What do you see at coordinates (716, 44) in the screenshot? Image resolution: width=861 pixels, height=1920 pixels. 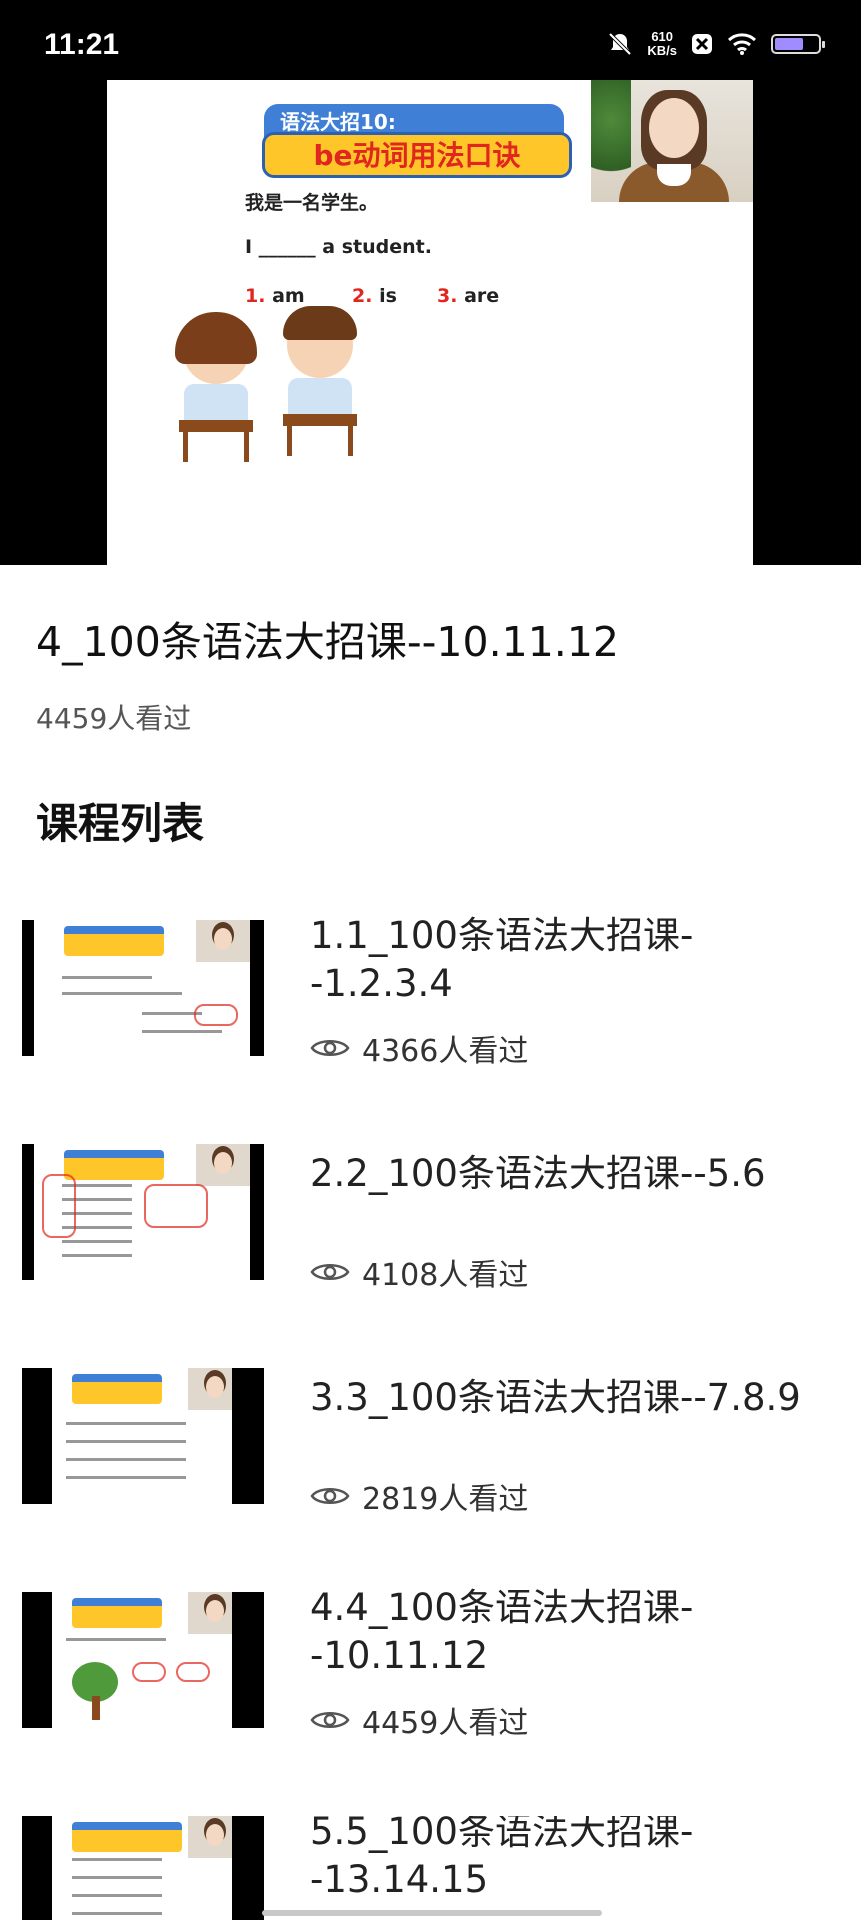 I see `status-icons: 610 KB/s` at bounding box center [716, 44].